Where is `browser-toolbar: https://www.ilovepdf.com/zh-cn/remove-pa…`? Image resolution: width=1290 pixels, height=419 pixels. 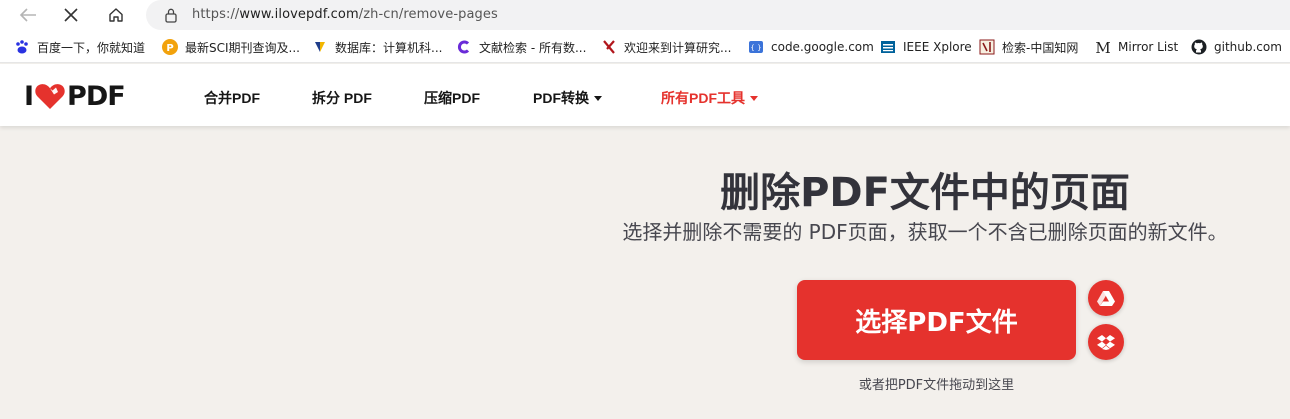
browser-toolbar: https://www.ilovepdf.com/zh-cn/remove-pa… is located at coordinates (645, 15).